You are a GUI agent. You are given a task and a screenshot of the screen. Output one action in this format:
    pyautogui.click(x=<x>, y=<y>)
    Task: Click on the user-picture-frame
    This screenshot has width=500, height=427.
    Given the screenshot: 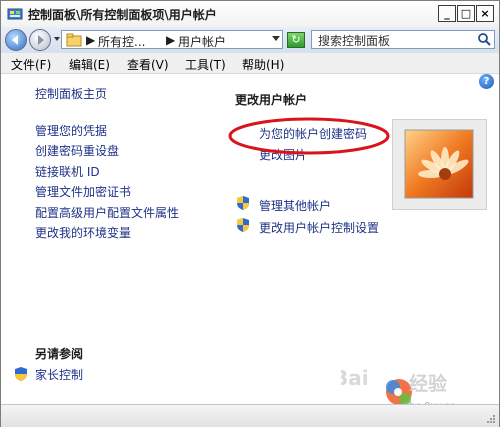 What is the action you would take?
    pyautogui.click(x=439, y=164)
    